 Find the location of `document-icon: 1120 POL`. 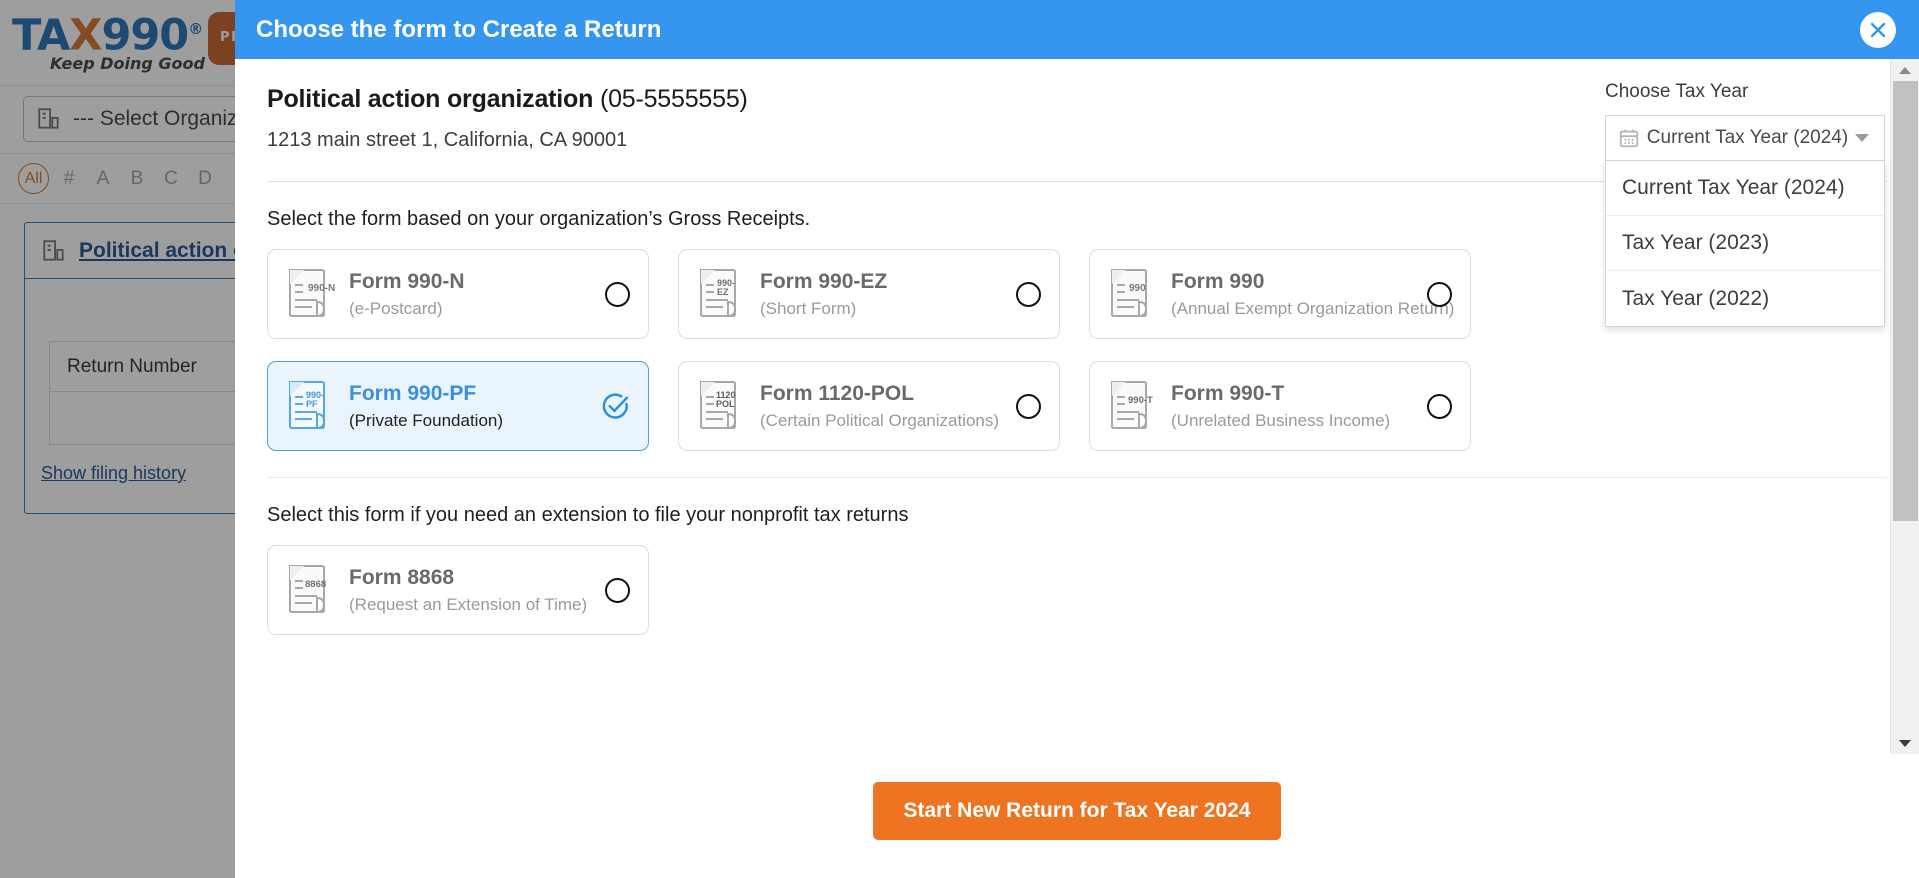

document-icon: 1120 POL is located at coordinates (718, 405).